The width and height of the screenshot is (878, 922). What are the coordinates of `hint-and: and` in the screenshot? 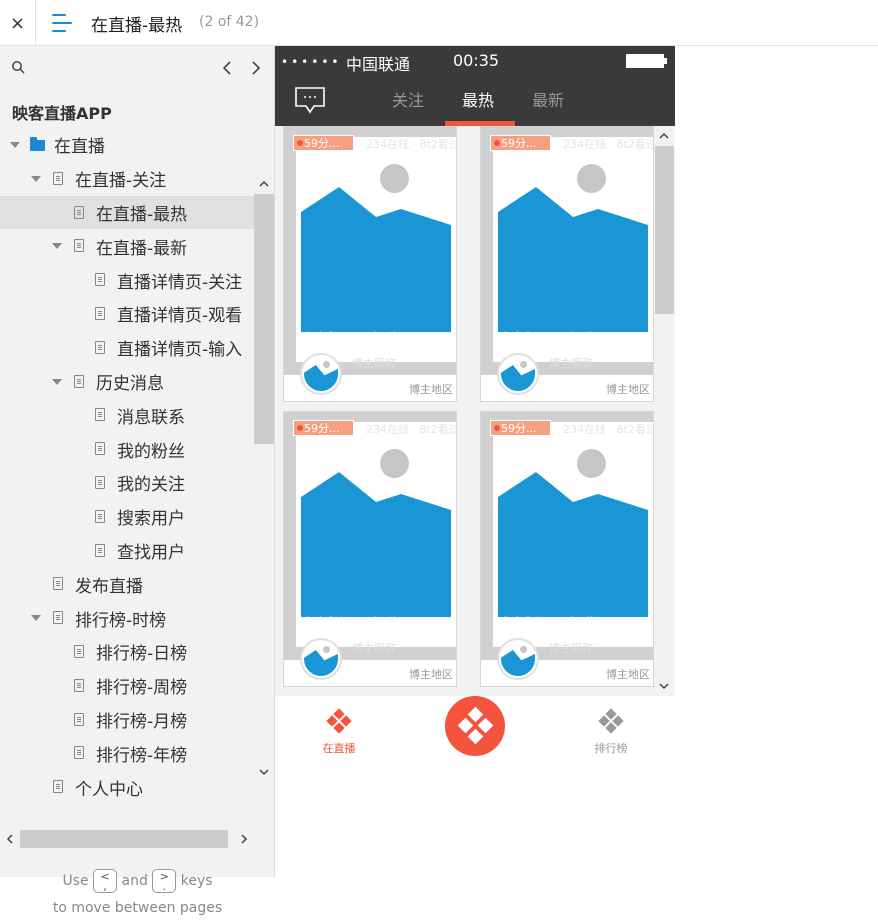 It's located at (134, 881).